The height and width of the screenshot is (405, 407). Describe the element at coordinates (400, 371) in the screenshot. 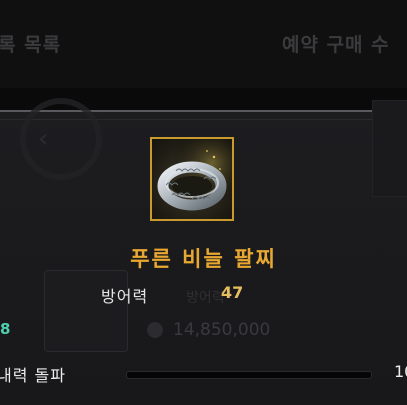

I see `break-through-value: 10` at that location.